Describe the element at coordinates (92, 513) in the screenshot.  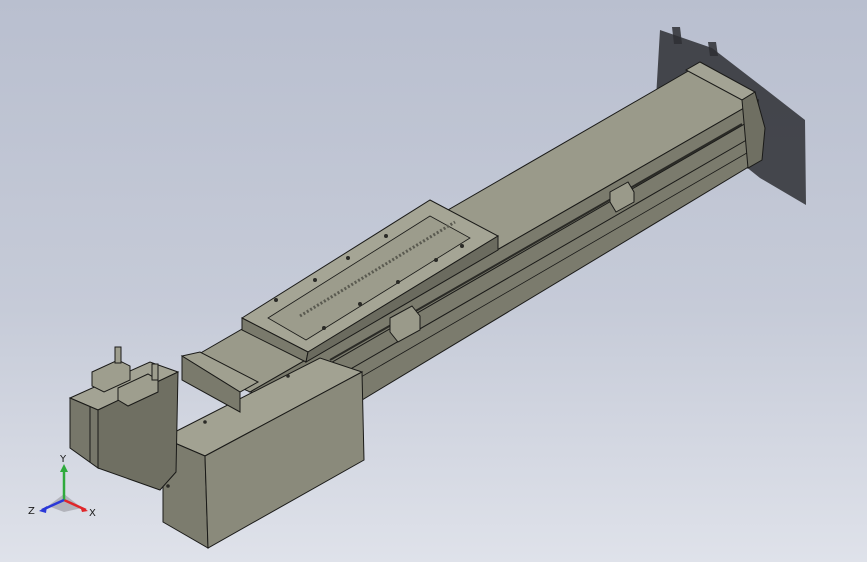
I see `triad-x-label: X` at that location.